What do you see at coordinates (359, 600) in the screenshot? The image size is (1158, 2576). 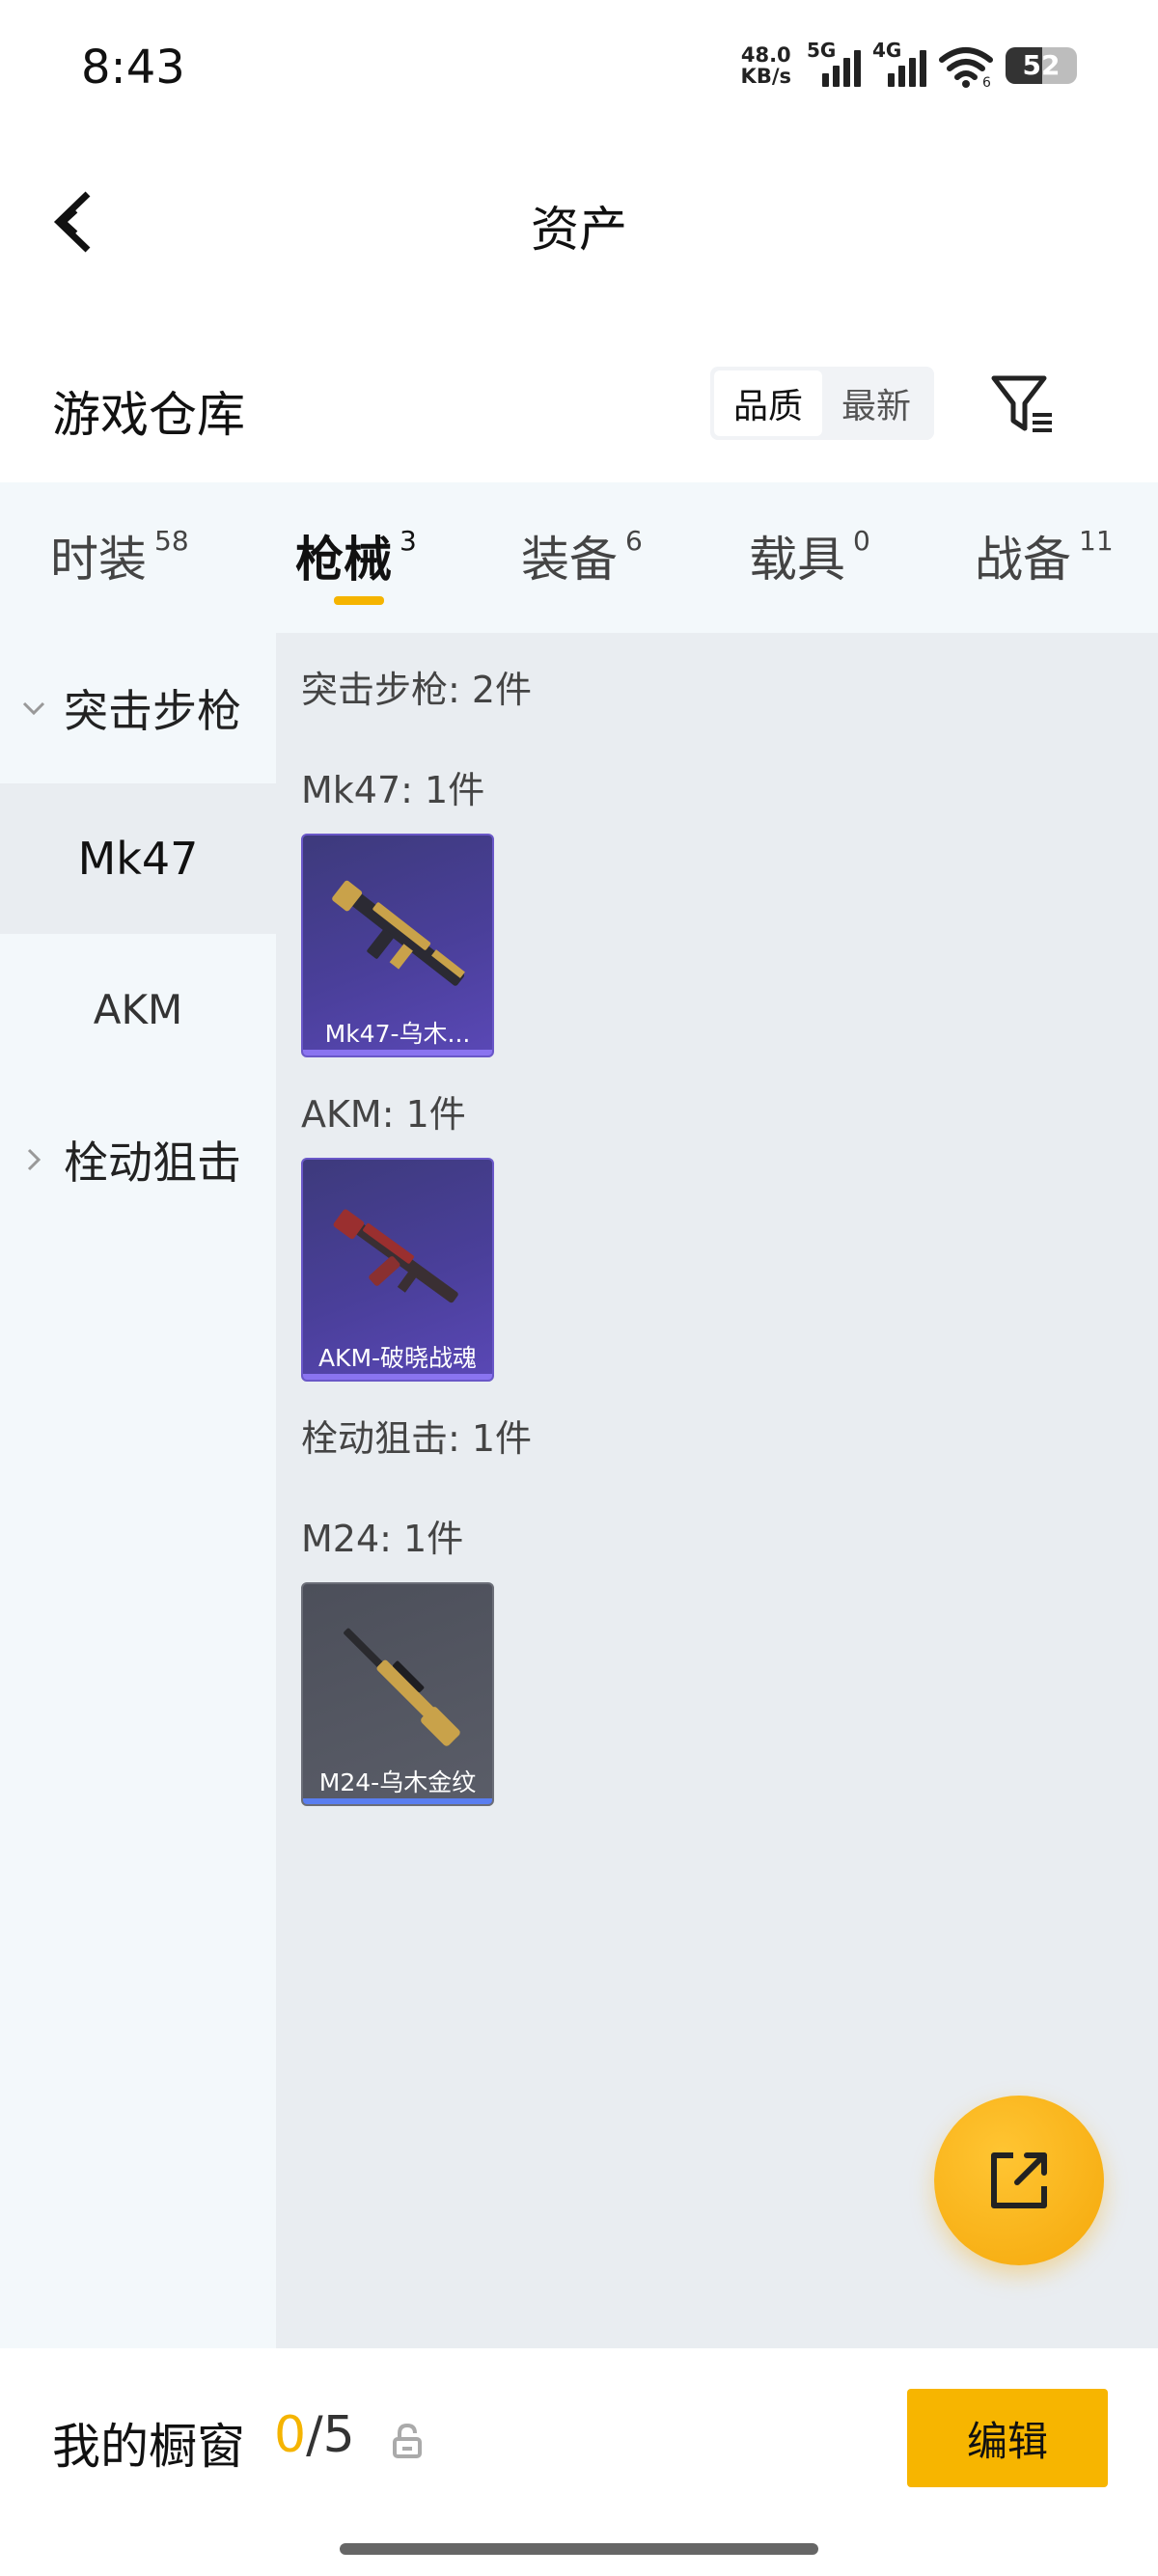 I see `active-tab-indicator` at bounding box center [359, 600].